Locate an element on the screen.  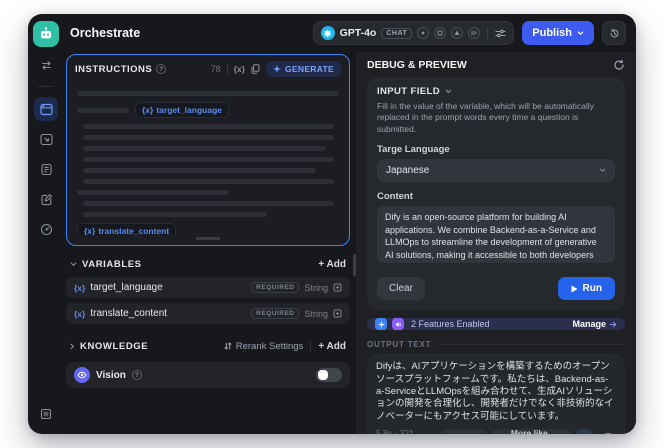
logs-button: Logs is located at coordinates (463, 431).